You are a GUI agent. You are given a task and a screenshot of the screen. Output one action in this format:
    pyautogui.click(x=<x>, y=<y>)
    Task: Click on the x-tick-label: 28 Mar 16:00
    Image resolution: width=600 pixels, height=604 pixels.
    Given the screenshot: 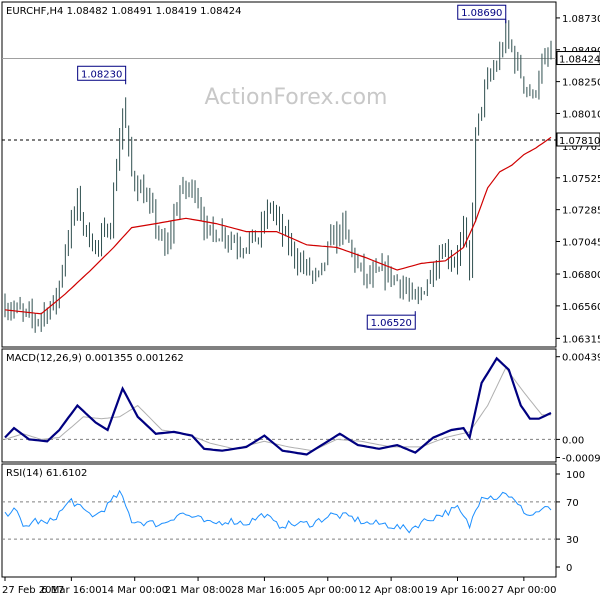 What is the action you would take?
    pyautogui.click(x=264, y=590)
    